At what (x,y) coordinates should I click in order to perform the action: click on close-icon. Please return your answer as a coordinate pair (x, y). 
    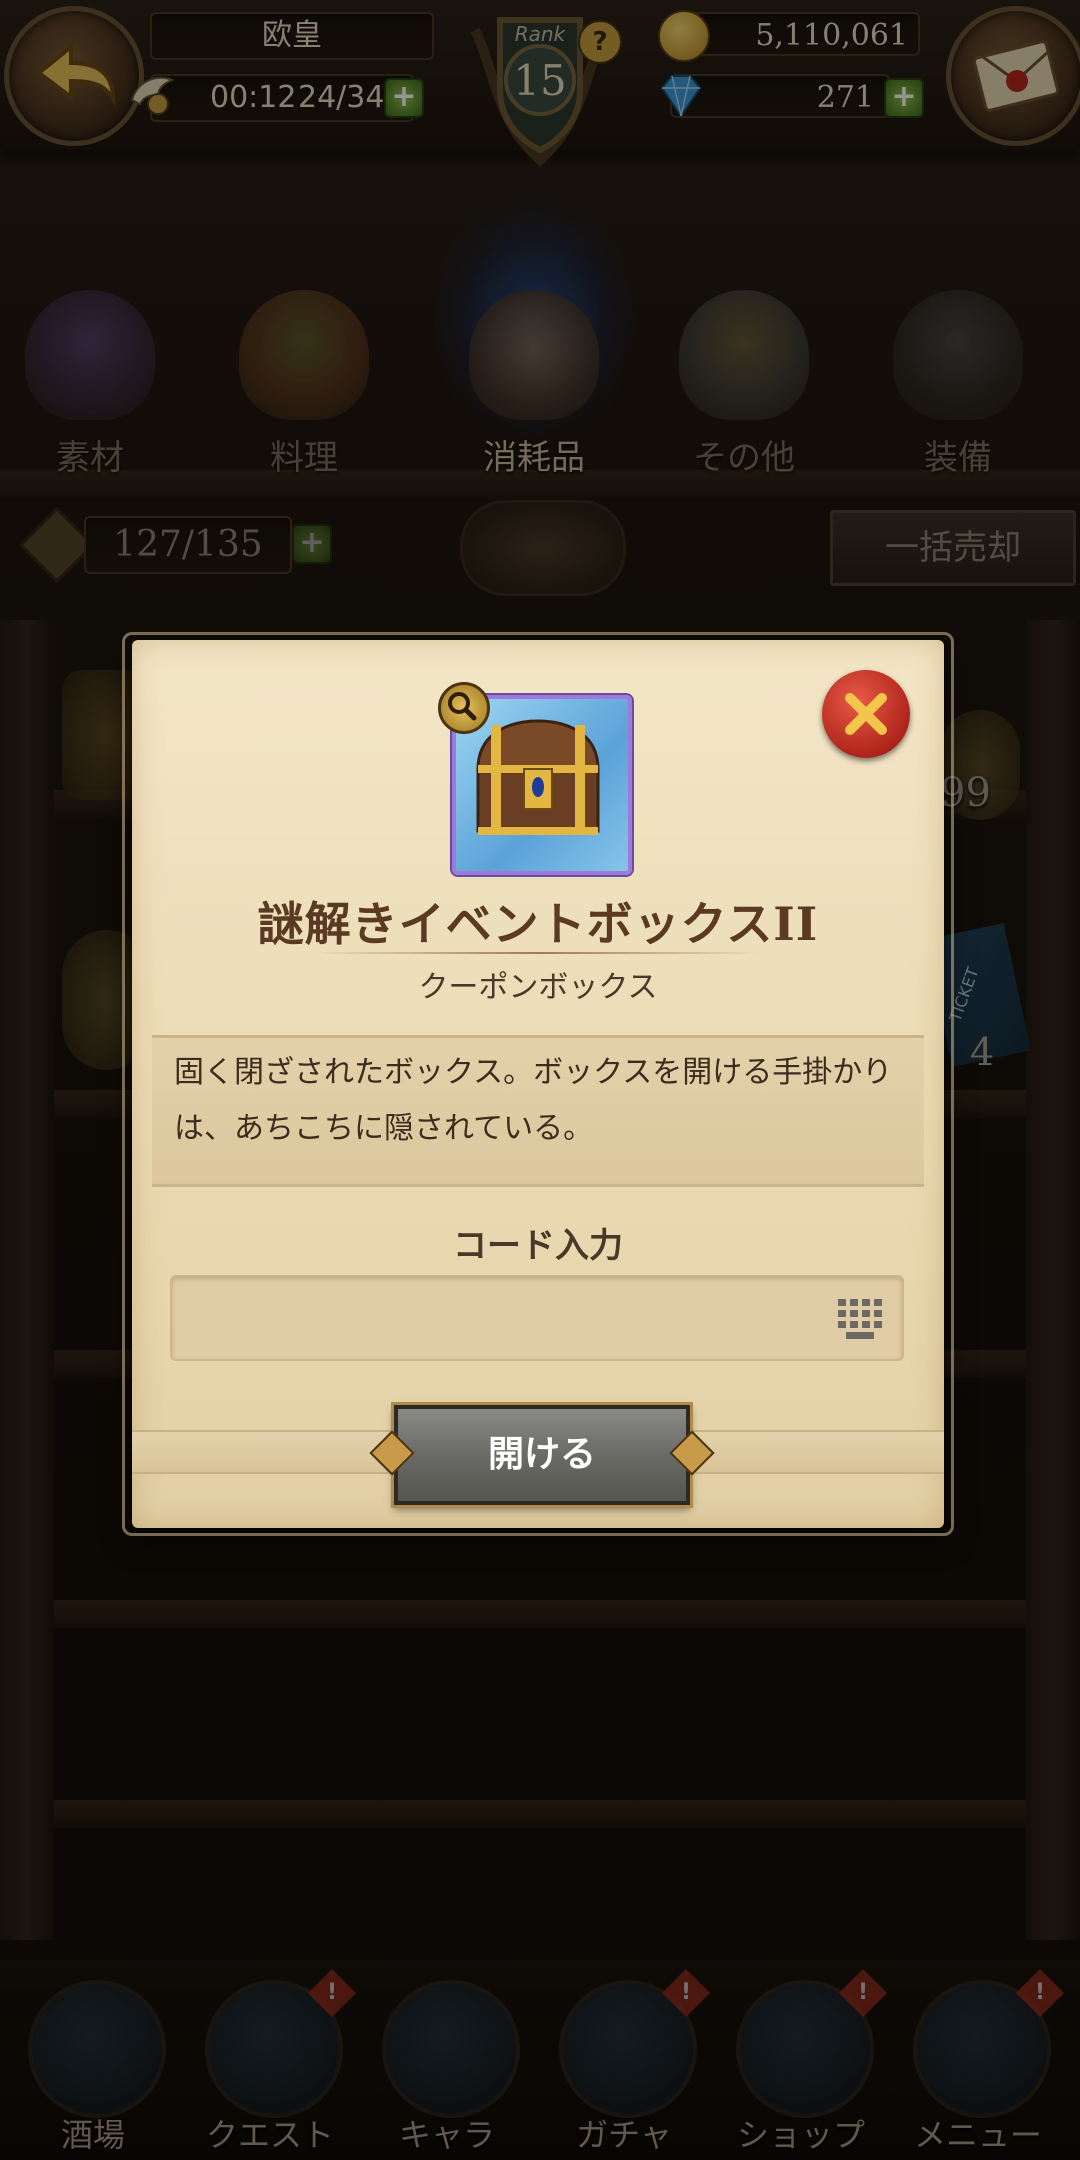
    Looking at the image, I should click on (866, 714).